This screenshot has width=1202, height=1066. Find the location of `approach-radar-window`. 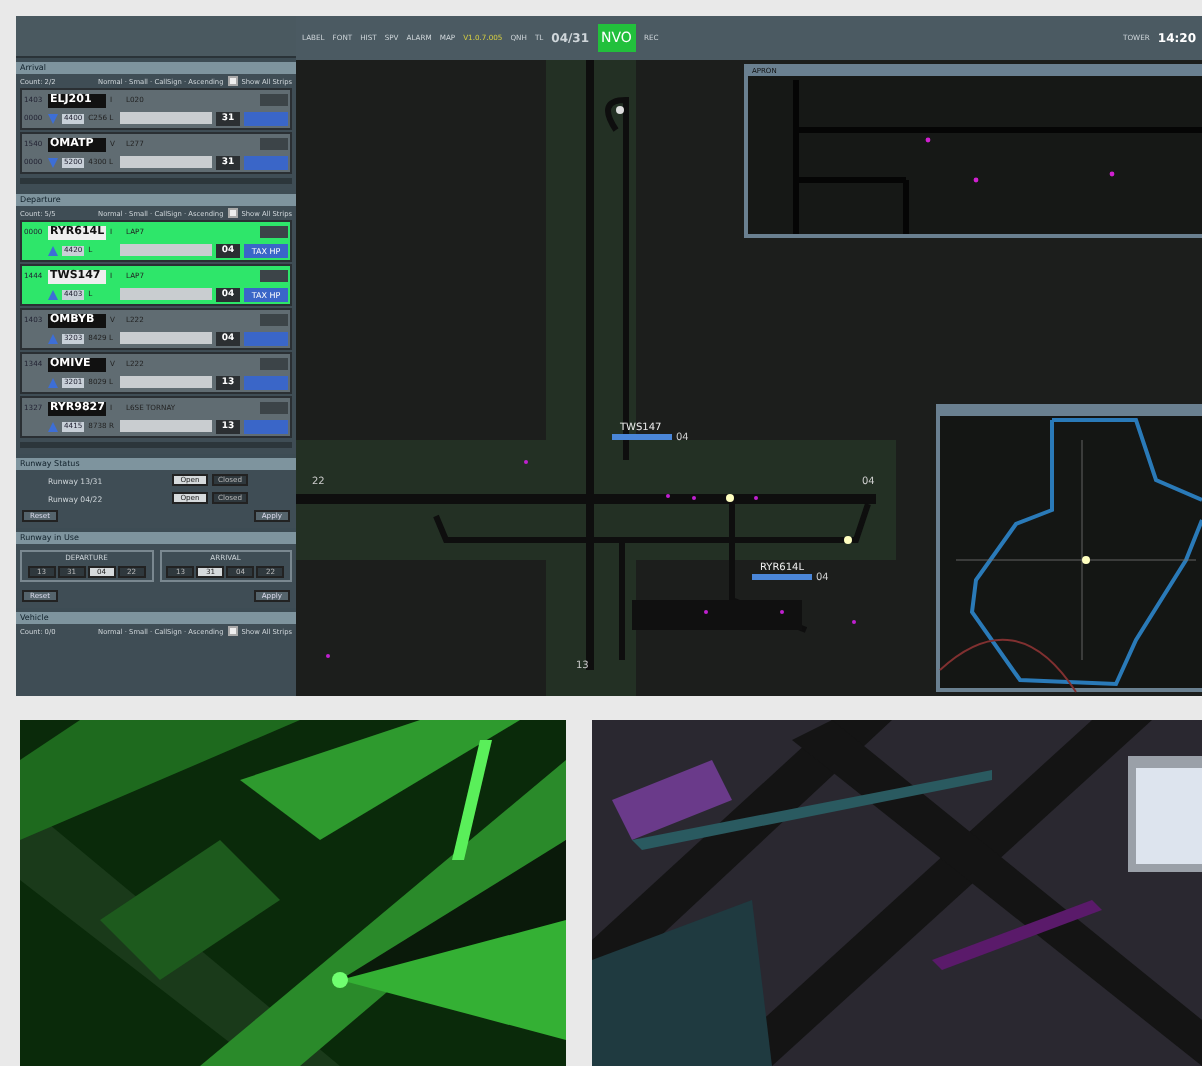

approach-radar-window is located at coordinates (1069, 548).